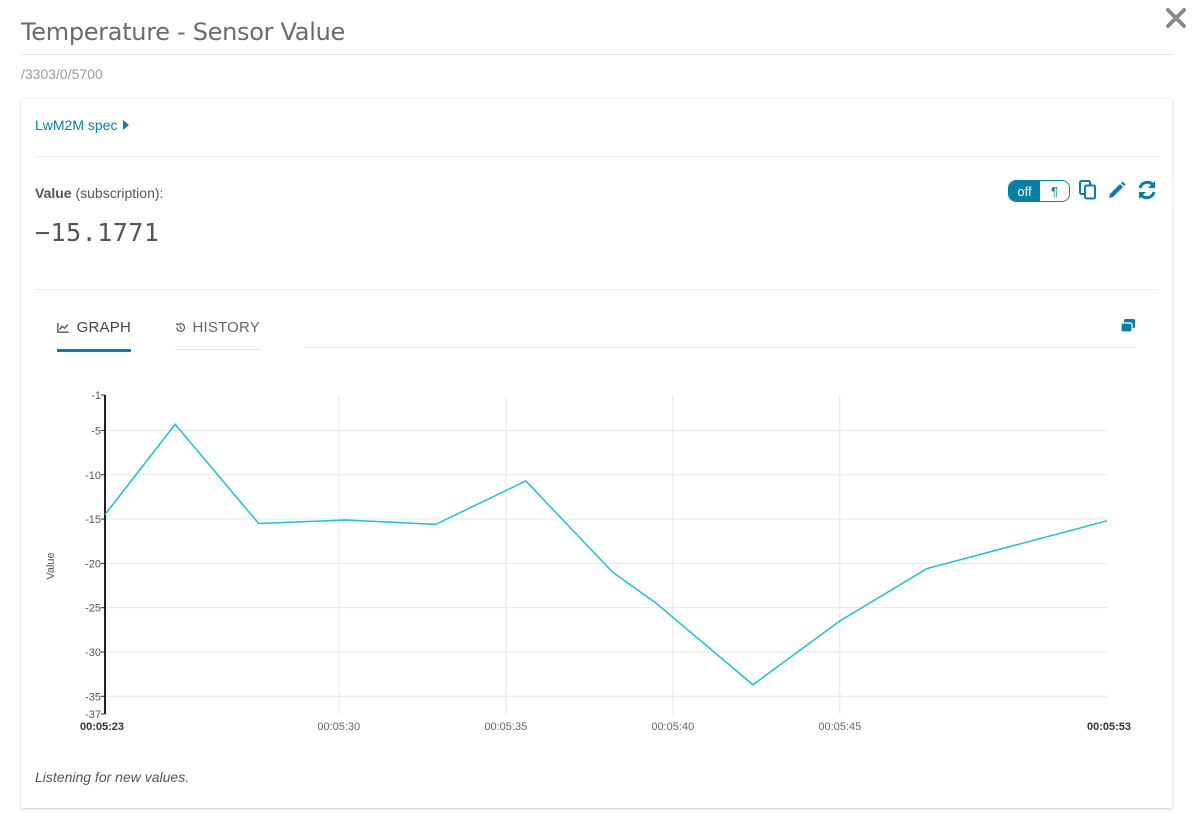 The image size is (1196, 831). What do you see at coordinates (63, 327) in the screenshot?
I see `line-chart-icon` at bounding box center [63, 327].